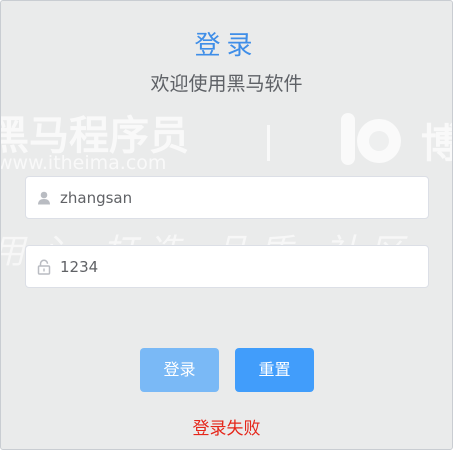 Image resolution: width=453 pixels, height=450 pixels. What do you see at coordinates (437, 144) in the screenshot?
I see `watermark-glyph: 博` at bounding box center [437, 144].